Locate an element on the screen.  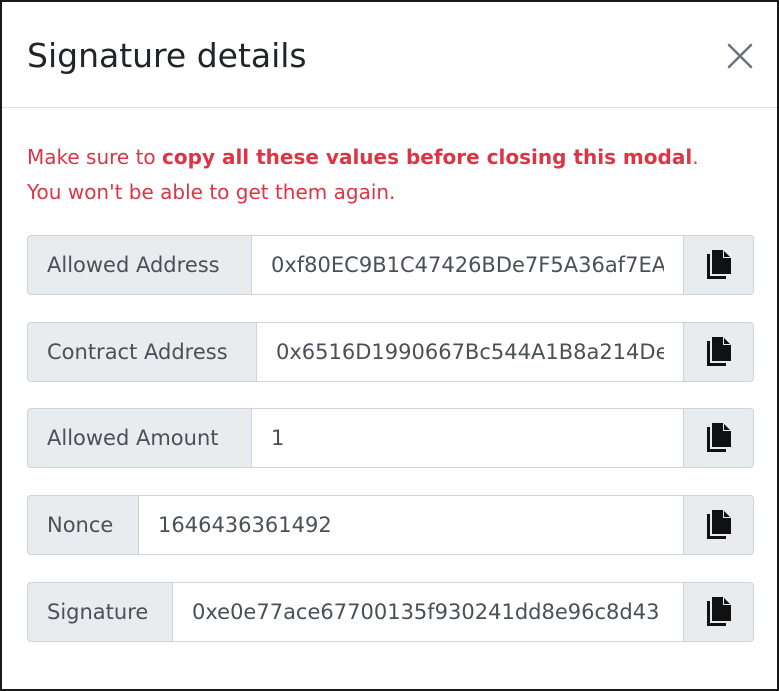
warning-suffix: . is located at coordinates (695, 157).